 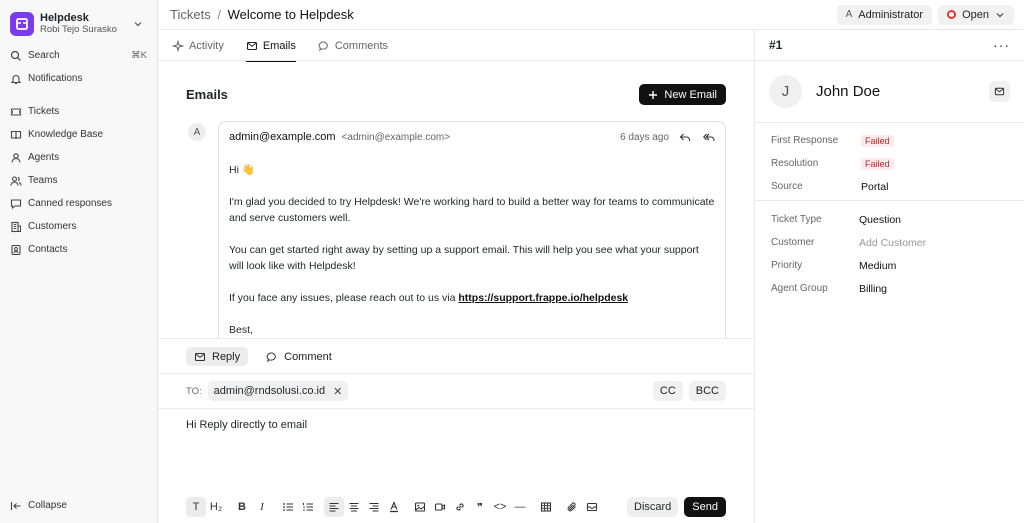 I want to click on customer-select: Add Customer, so click(x=892, y=243).